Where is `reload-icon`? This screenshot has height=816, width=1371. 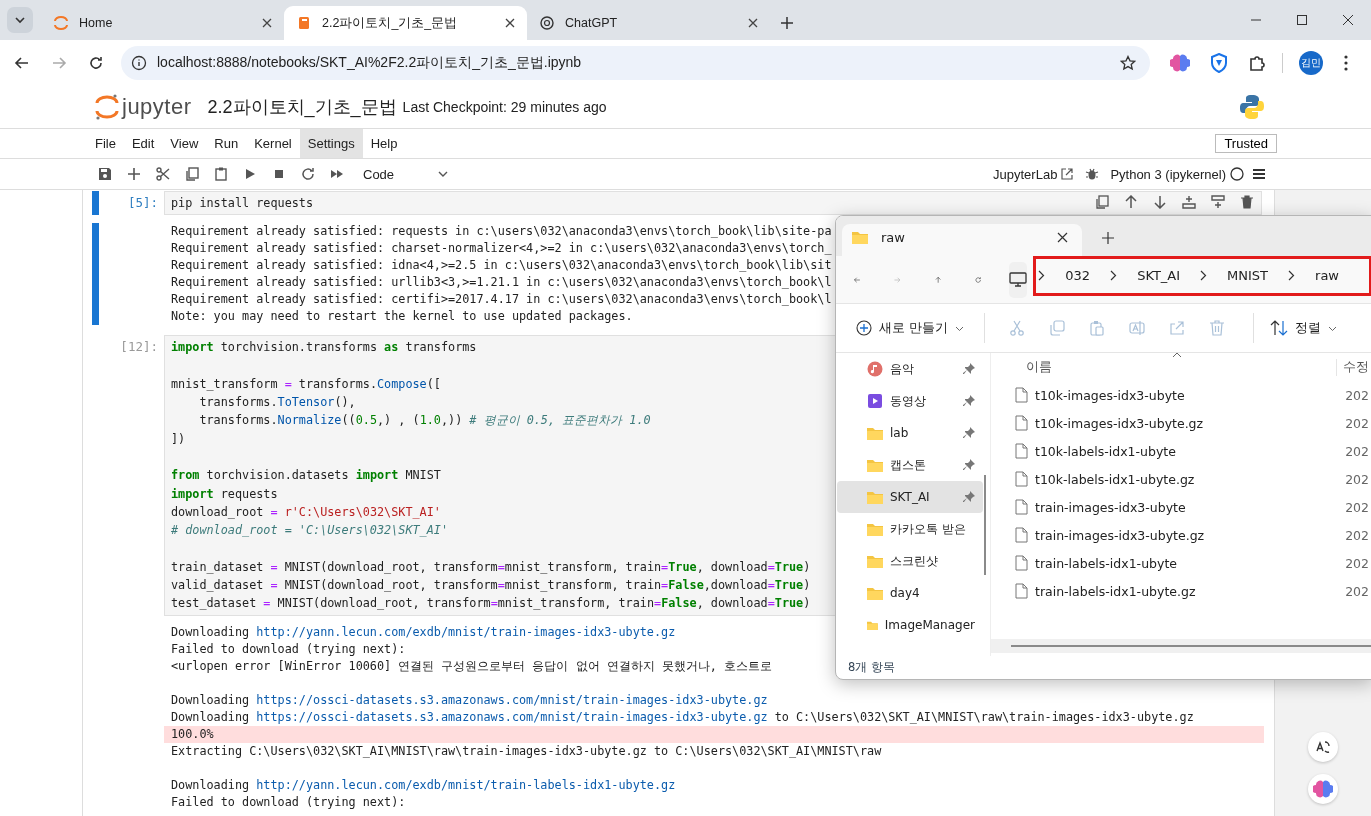
reload-icon is located at coordinates (96, 63).